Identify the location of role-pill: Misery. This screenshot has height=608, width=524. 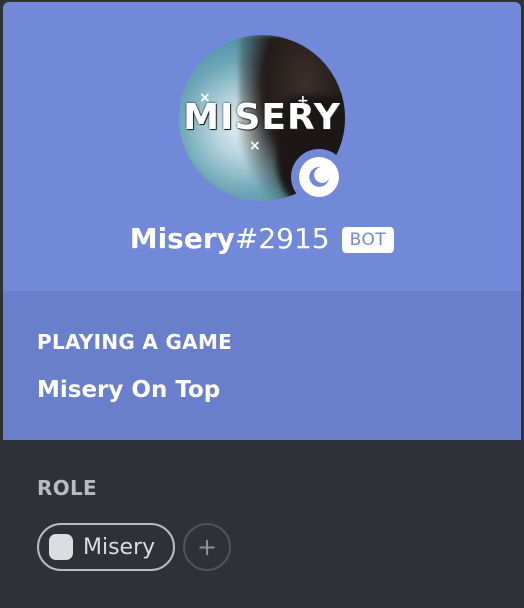
(106, 547).